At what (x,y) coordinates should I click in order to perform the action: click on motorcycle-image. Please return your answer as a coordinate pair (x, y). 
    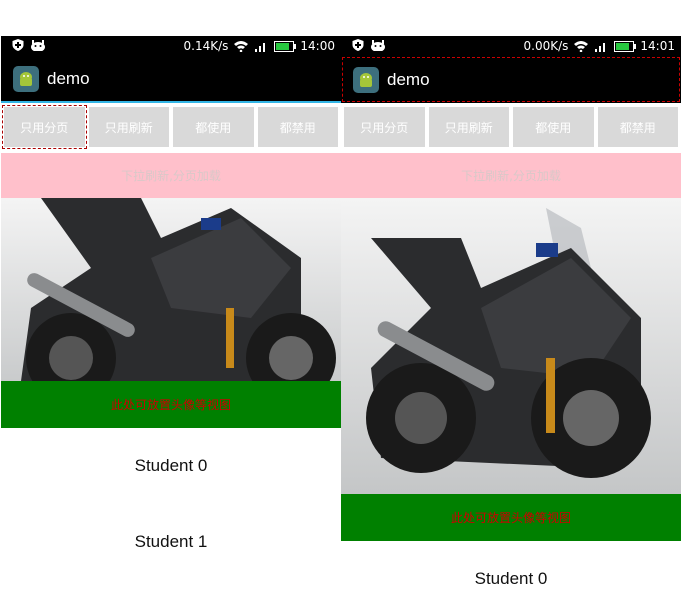
    Looking at the image, I should click on (171, 289).